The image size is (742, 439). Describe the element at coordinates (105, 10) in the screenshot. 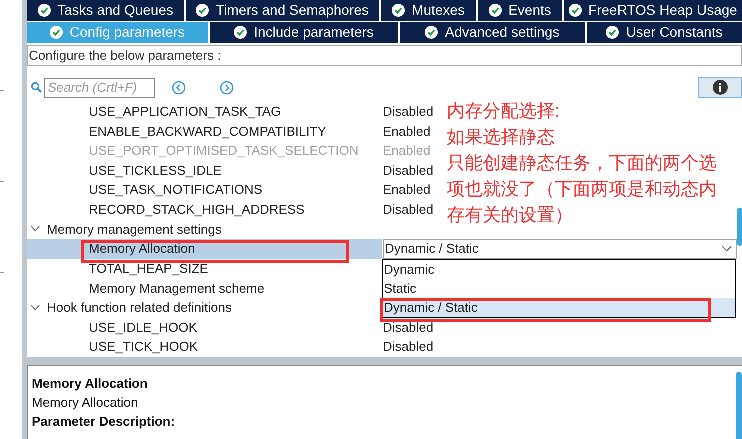

I see `tab: Tasks and Queues` at that location.